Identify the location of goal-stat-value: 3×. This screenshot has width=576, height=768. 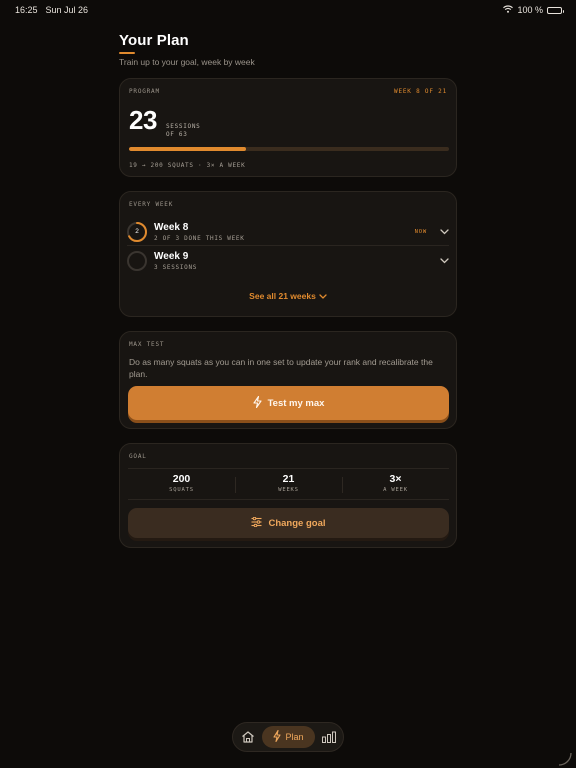
(395, 479).